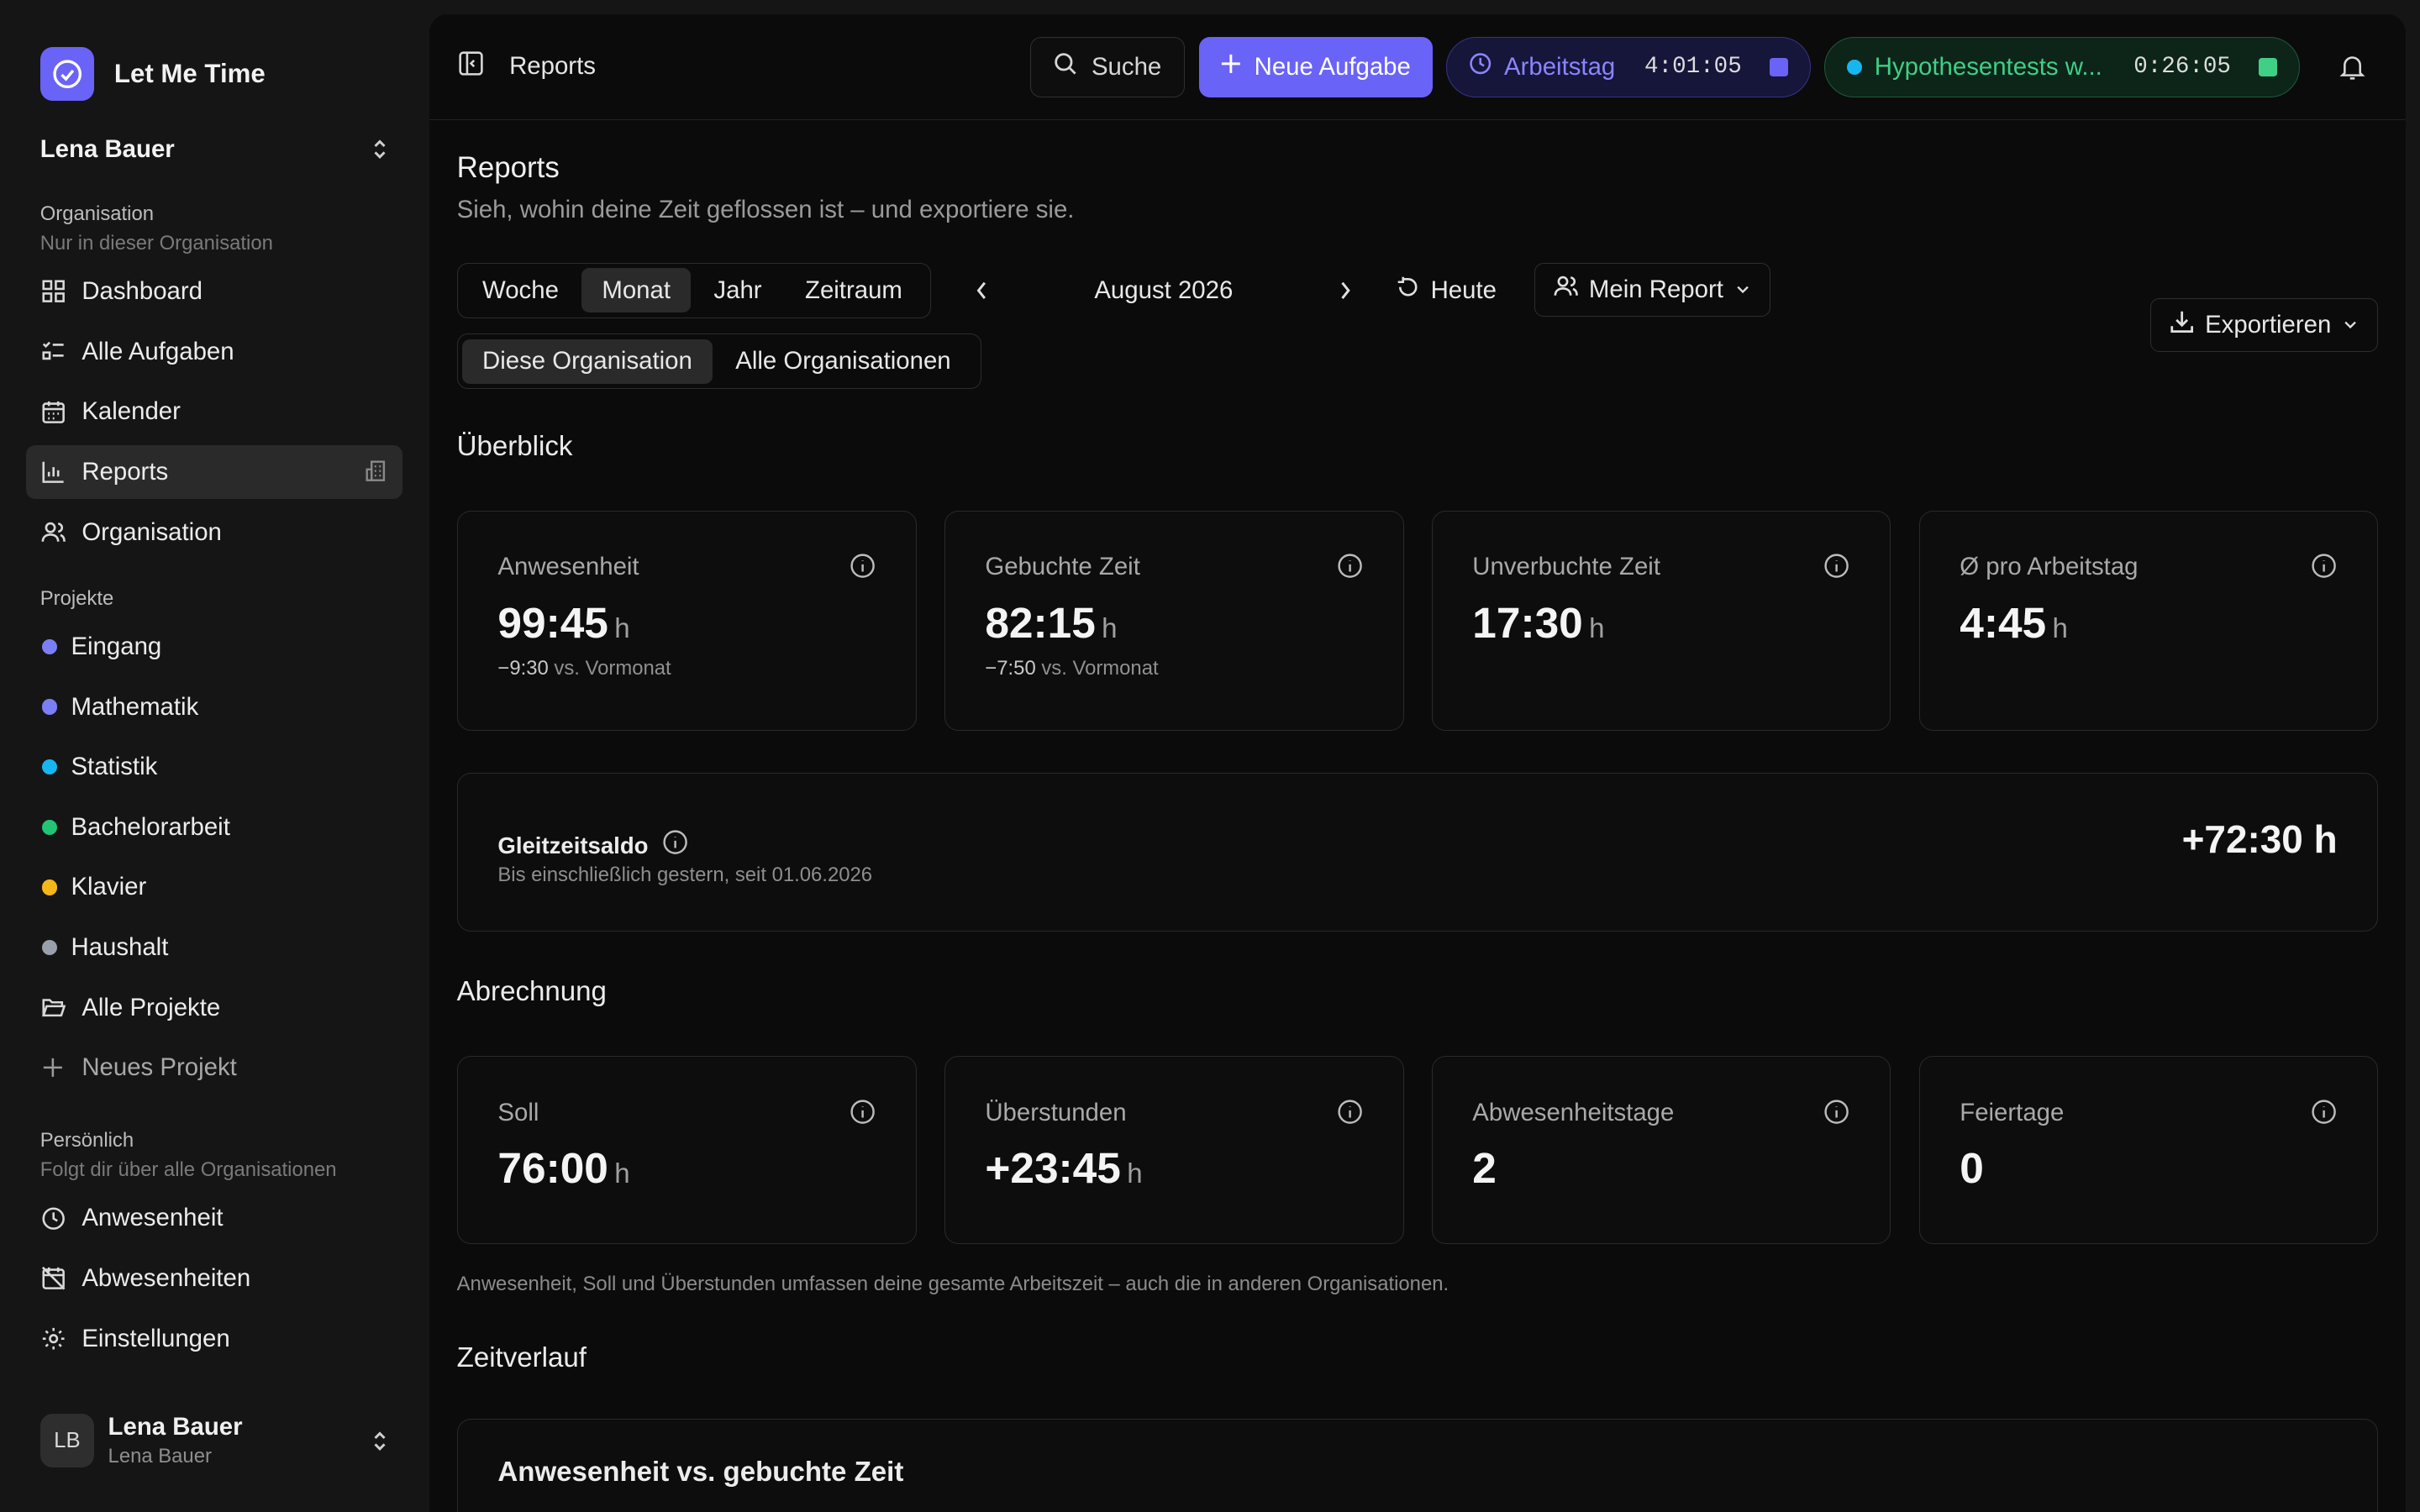 This screenshot has width=2420, height=1512. I want to click on org-user-name: Lena Bauer, so click(107, 149).